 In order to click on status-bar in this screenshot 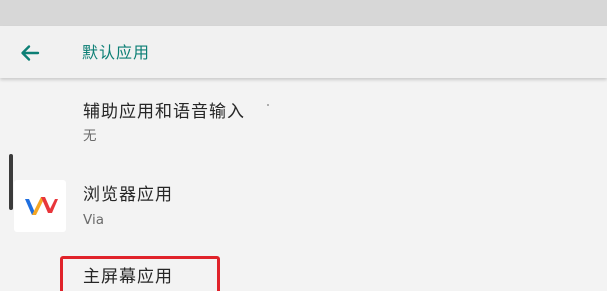, I will do `click(303, 13)`.